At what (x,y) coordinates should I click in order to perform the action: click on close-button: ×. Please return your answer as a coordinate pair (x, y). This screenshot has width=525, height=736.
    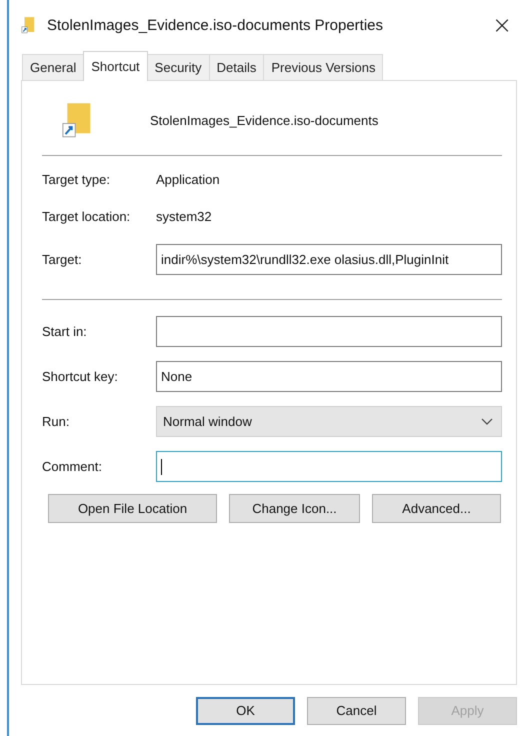
    Looking at the image, I should click on (502, 25).